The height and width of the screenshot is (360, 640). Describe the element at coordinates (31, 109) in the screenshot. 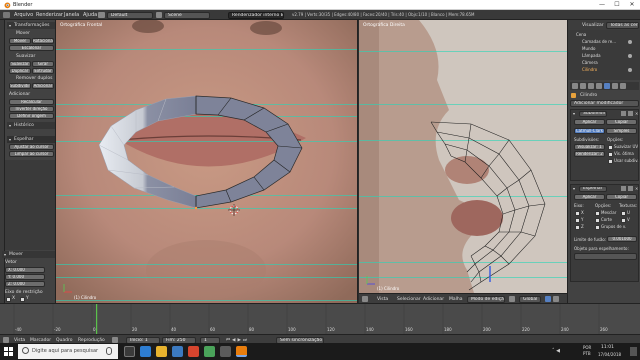

I see `flip-direction-button: Inverter direção` at that location.